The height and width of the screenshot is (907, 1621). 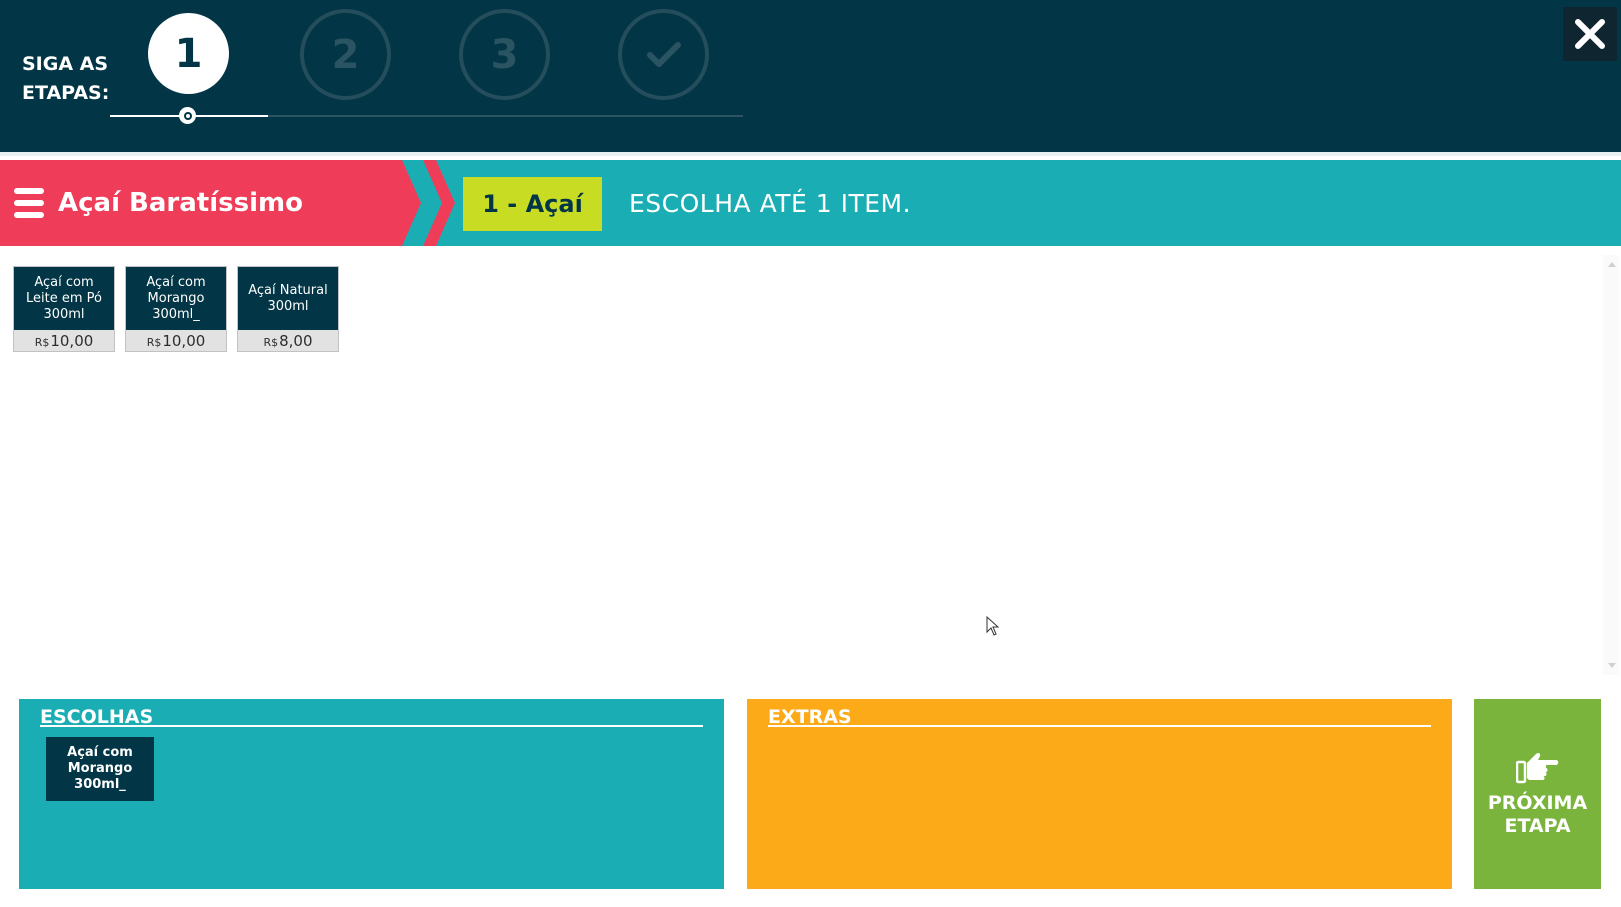 I want to click on step-1: 1, so click(x=188, y=53).